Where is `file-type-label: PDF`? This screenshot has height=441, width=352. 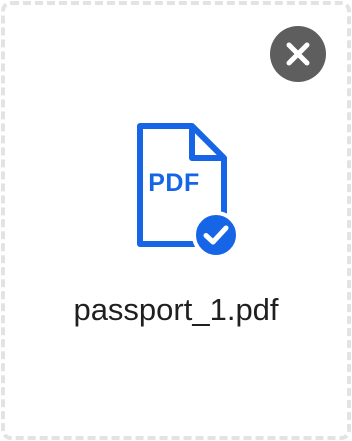 file-type-label: PDF is located at coordinates (174, 183).